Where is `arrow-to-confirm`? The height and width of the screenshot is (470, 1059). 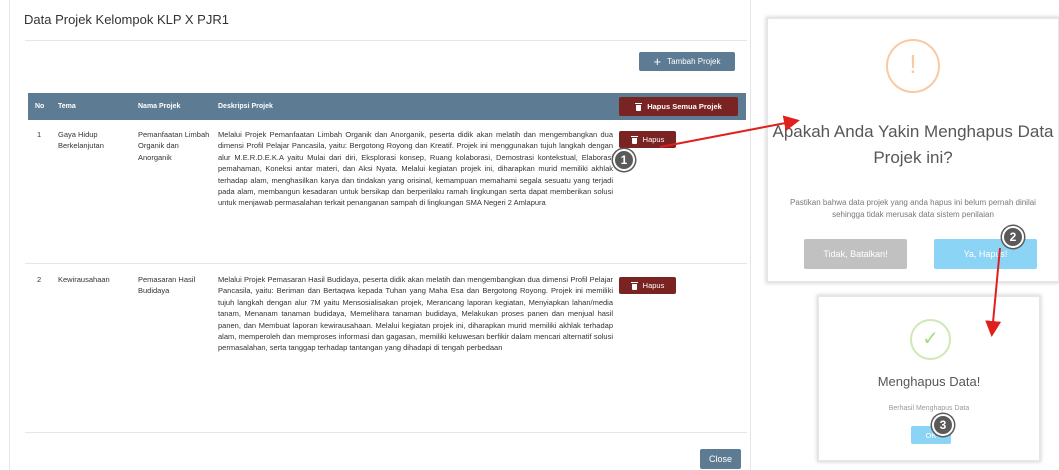
arrow-to-confirm is located at coordinates (729, 131).